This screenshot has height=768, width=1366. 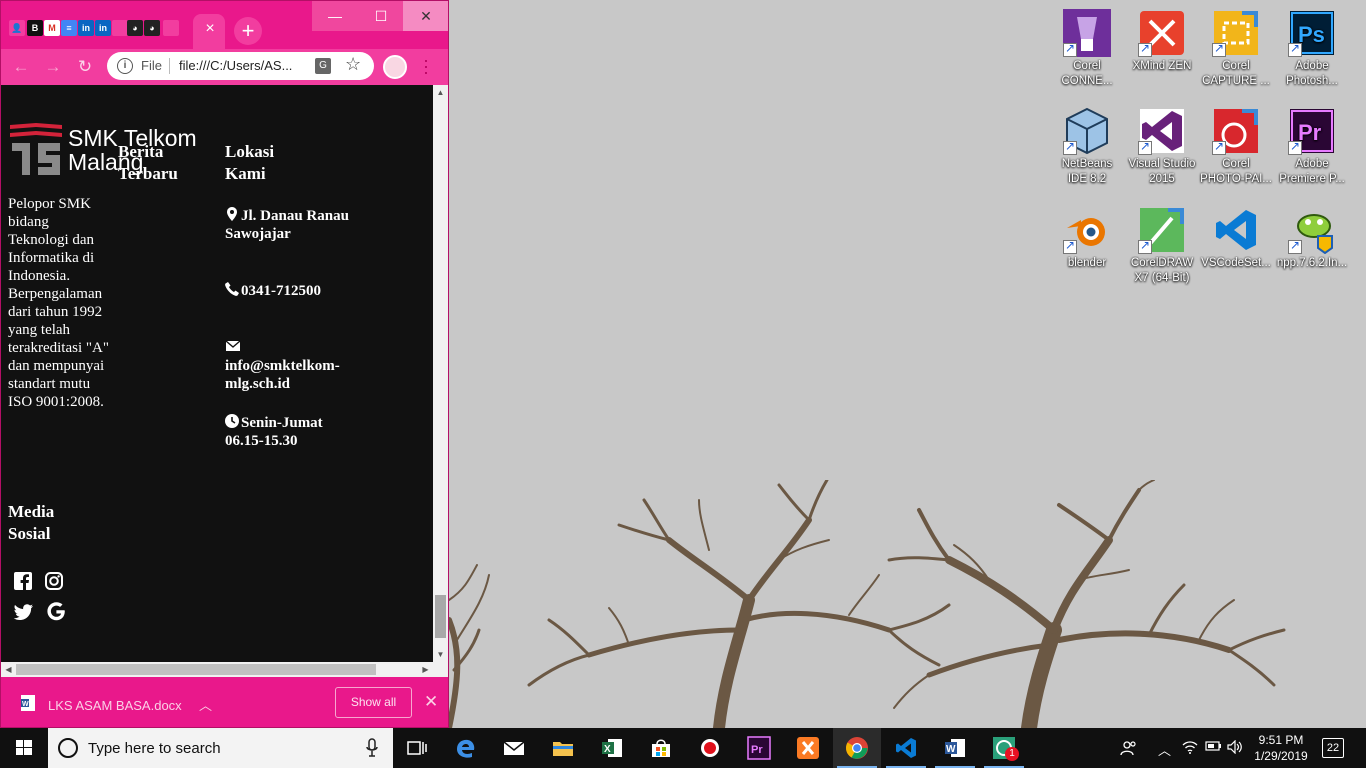 I want to click on taskbar-file-explorer, so click(x=563, y=748).